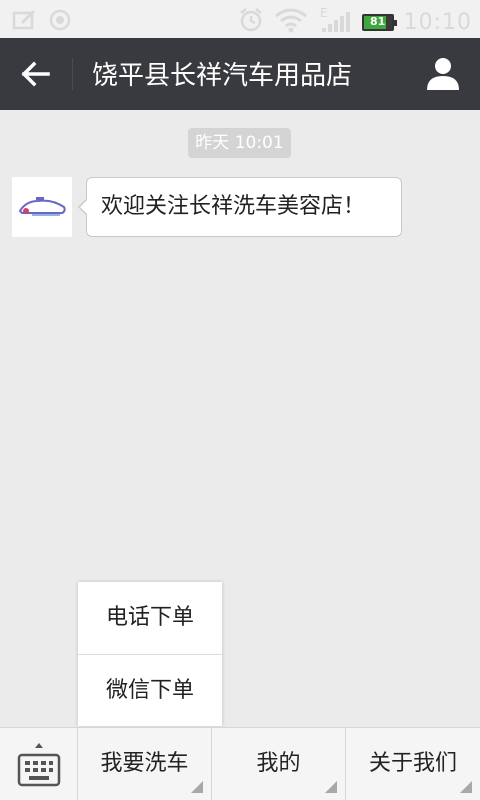 This screenshot has width=480, height=800. I want to click on menu-about-us: 关于我们, so click(413, 764).